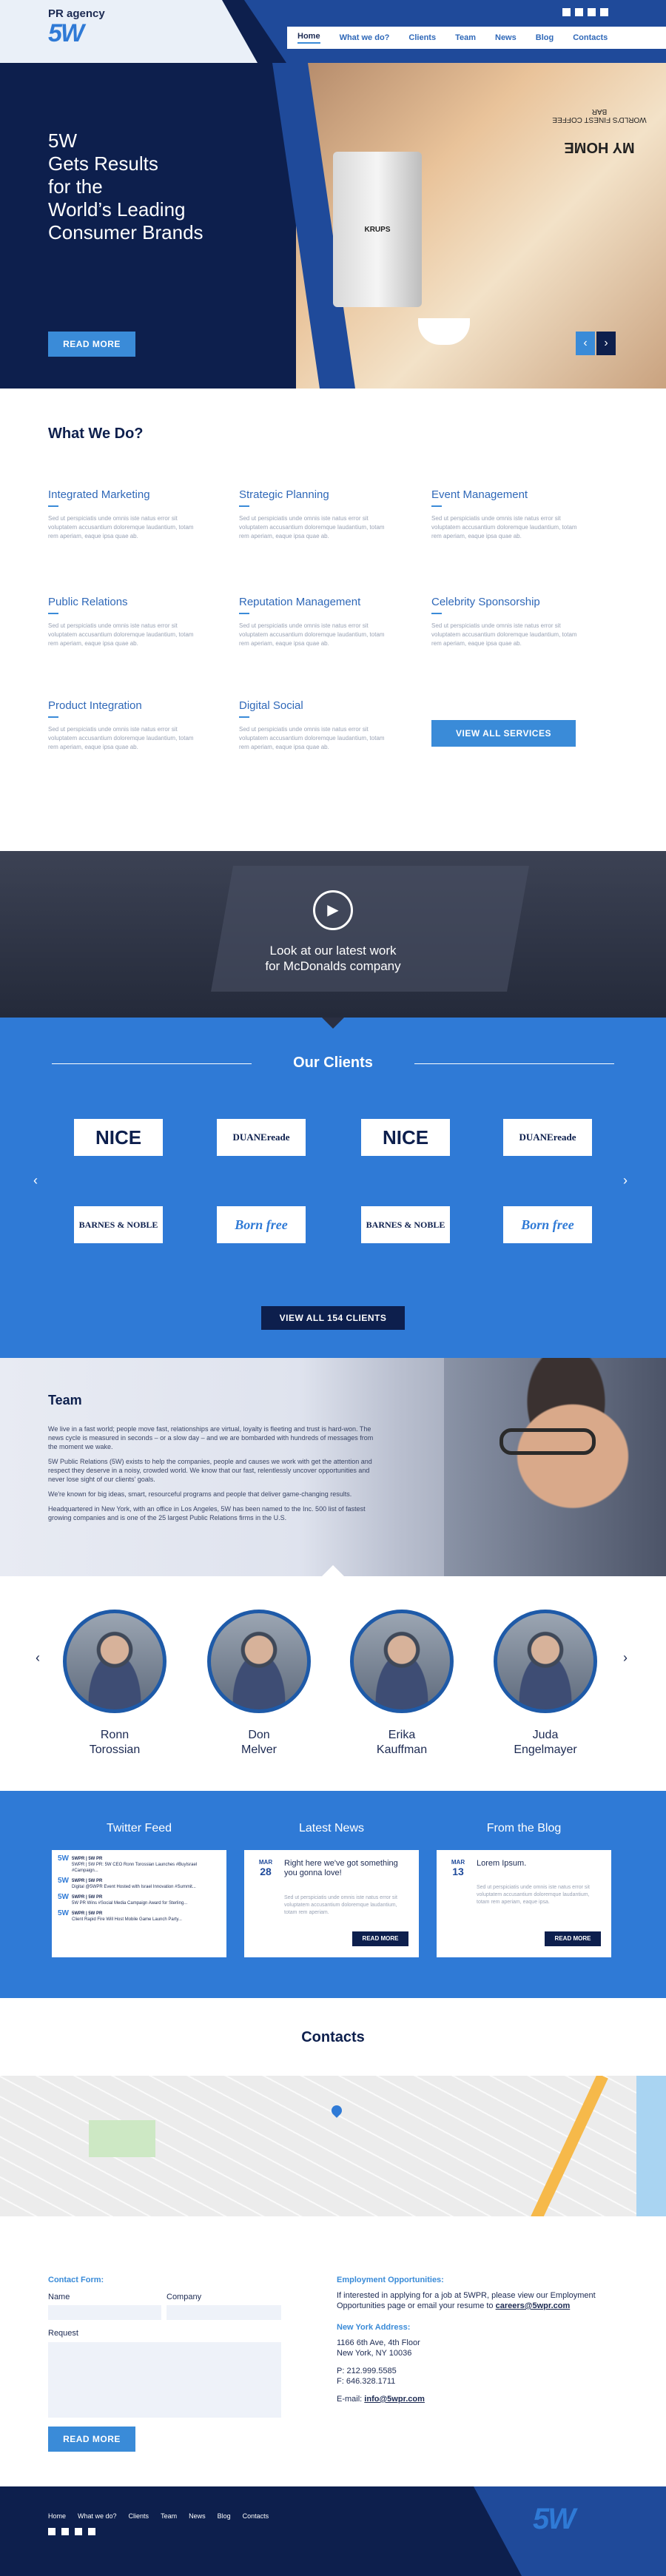 The width and height of the screenshot is (666, 2576). What do you see at coordinates (331, 1828) in the screenshot?
I see `latest-news-title: Latest News` at bounding box center [331, 1828].